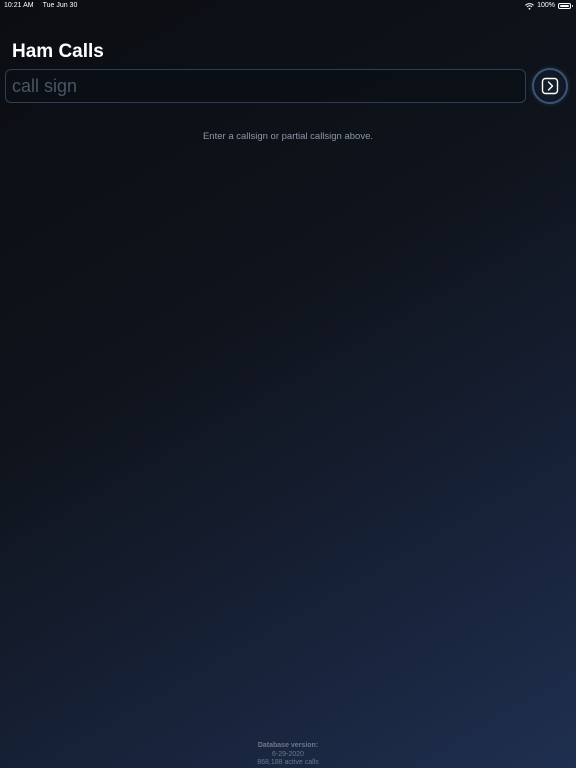 The width and height of the screenshot is (576, 768). I want to click on wifi-icon, so click(529, 6).